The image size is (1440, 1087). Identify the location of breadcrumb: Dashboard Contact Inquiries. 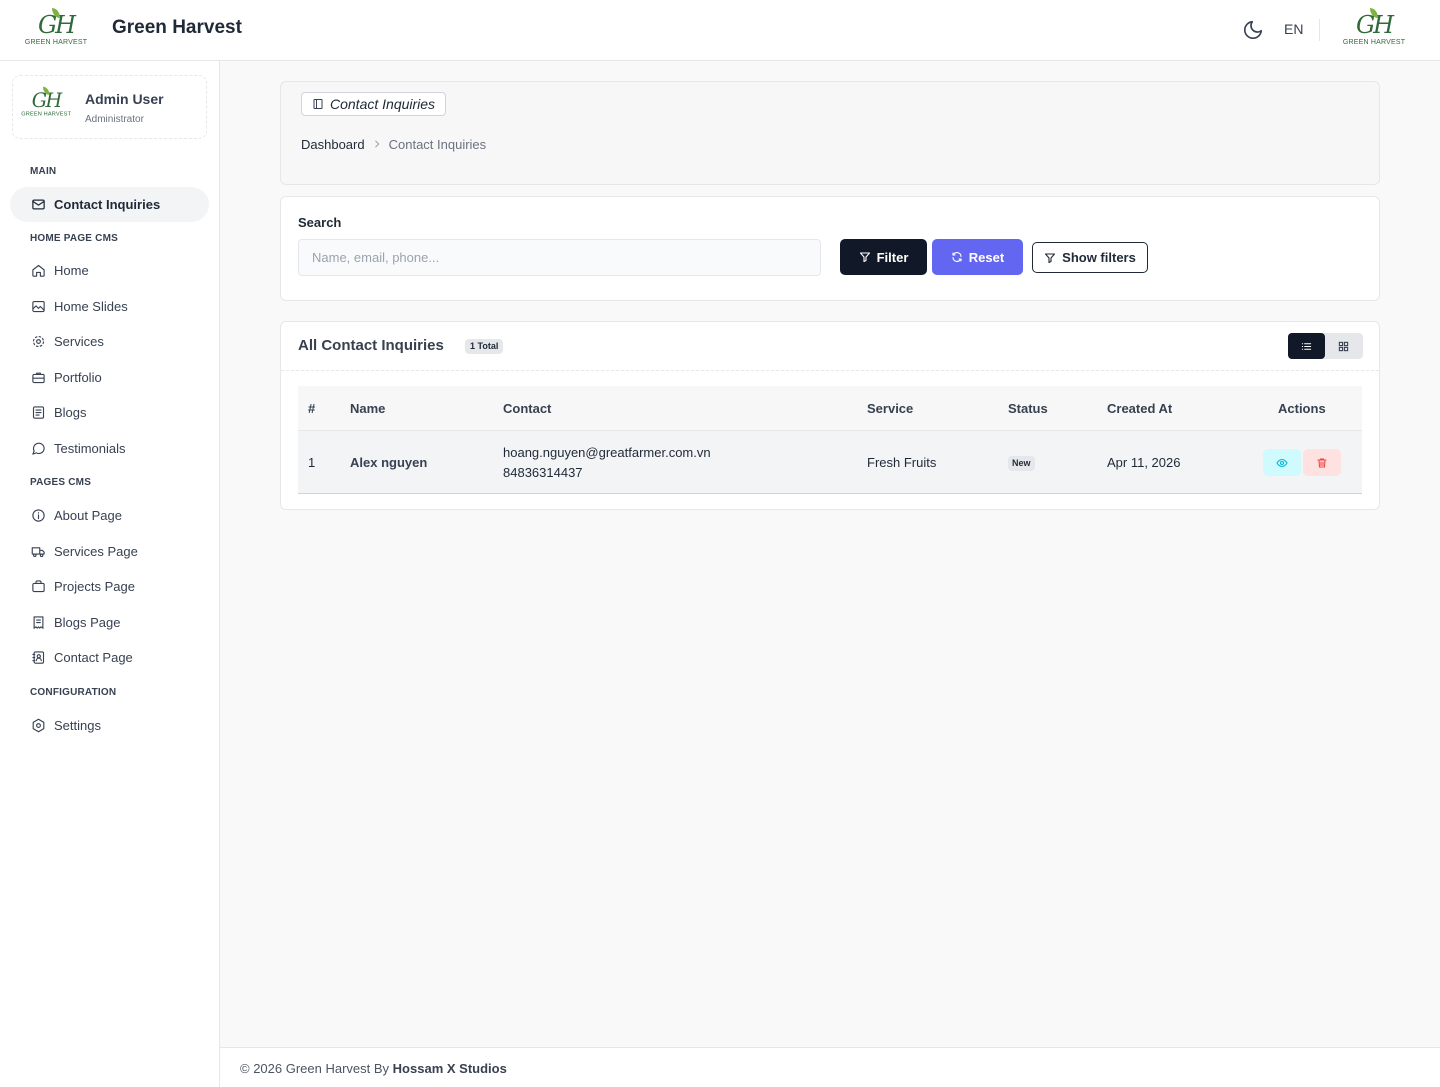
(393, 144).